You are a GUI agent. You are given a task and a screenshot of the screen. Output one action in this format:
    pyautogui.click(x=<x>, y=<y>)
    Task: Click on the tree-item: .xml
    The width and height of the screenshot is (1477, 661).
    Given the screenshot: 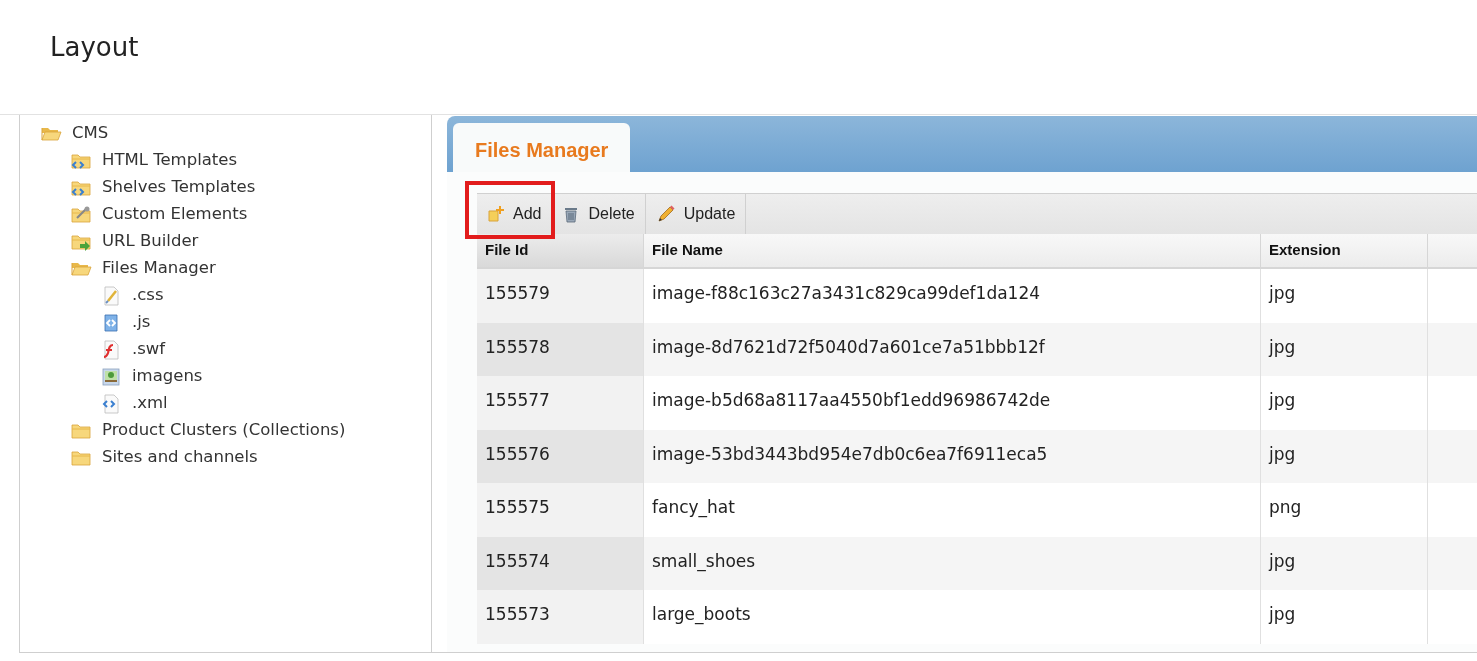 What is the action you would take?
    pyautogui.click(x=150, y=403)
    